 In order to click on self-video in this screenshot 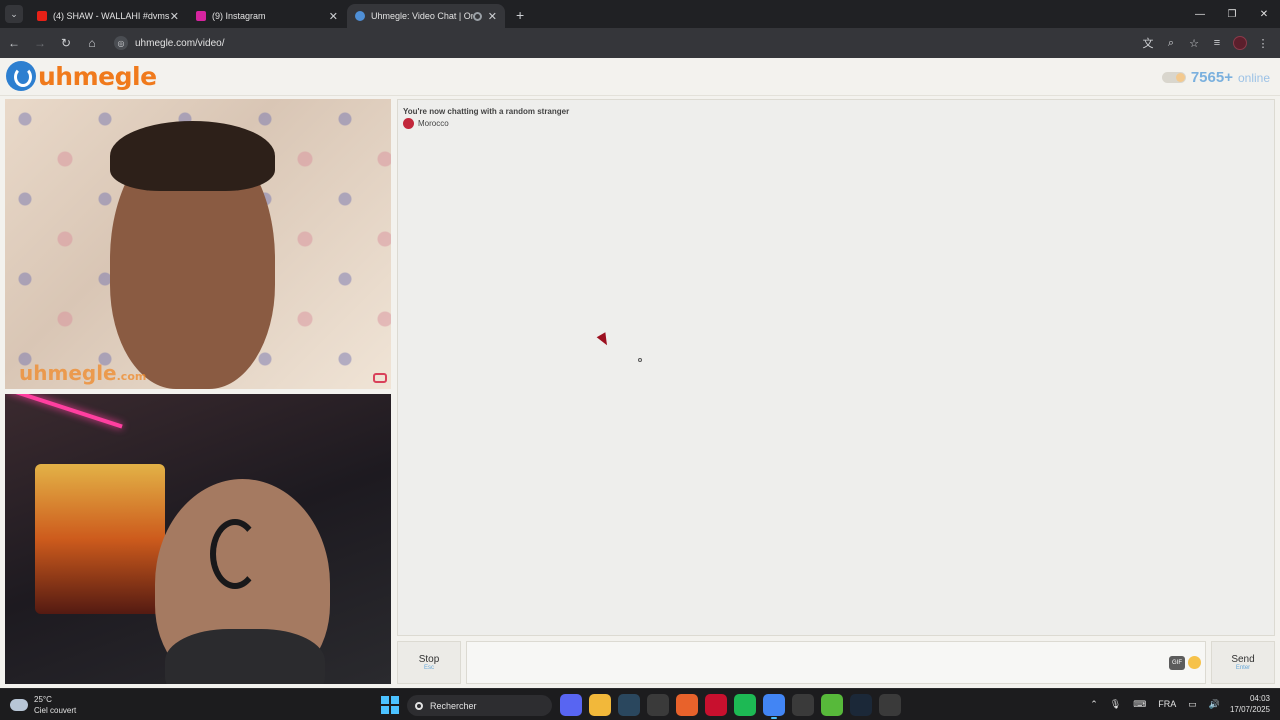, I will do `click(198, 539)`.